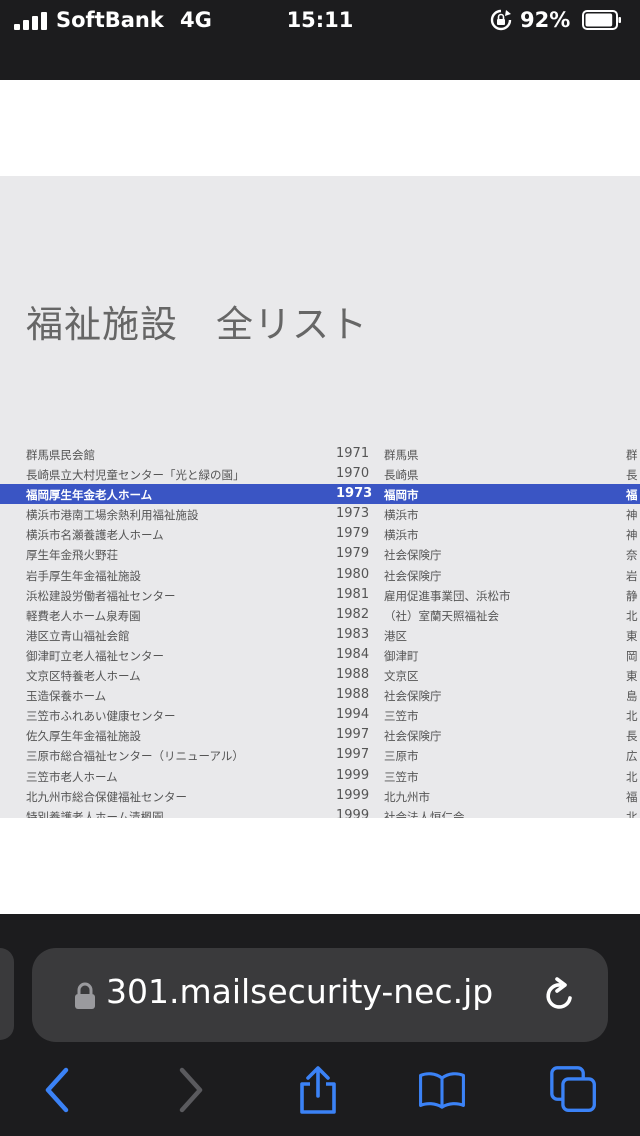  What do you see at coordinates (300, 991) in the screenshot?
I see `url-text: 301.mailsecurity-nec.jp` at bounding box center [300, 991].